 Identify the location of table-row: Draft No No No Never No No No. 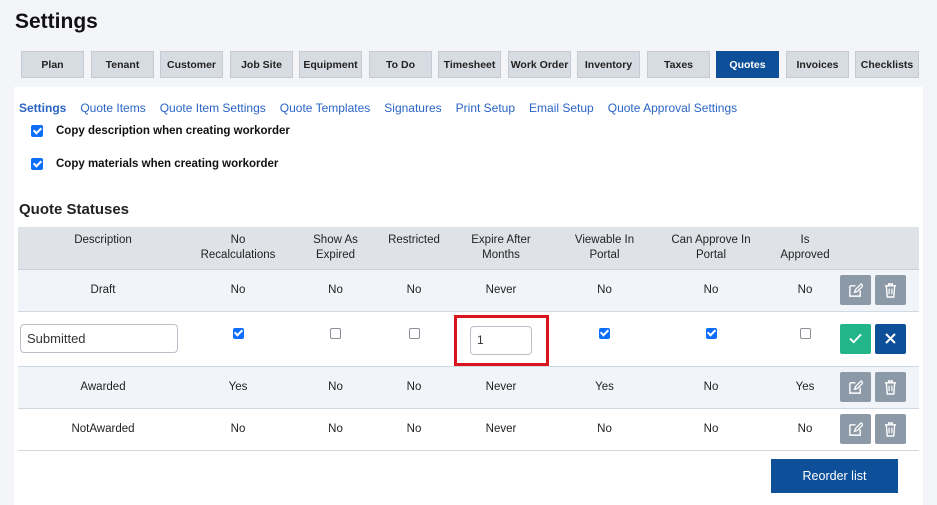
(468, 290).